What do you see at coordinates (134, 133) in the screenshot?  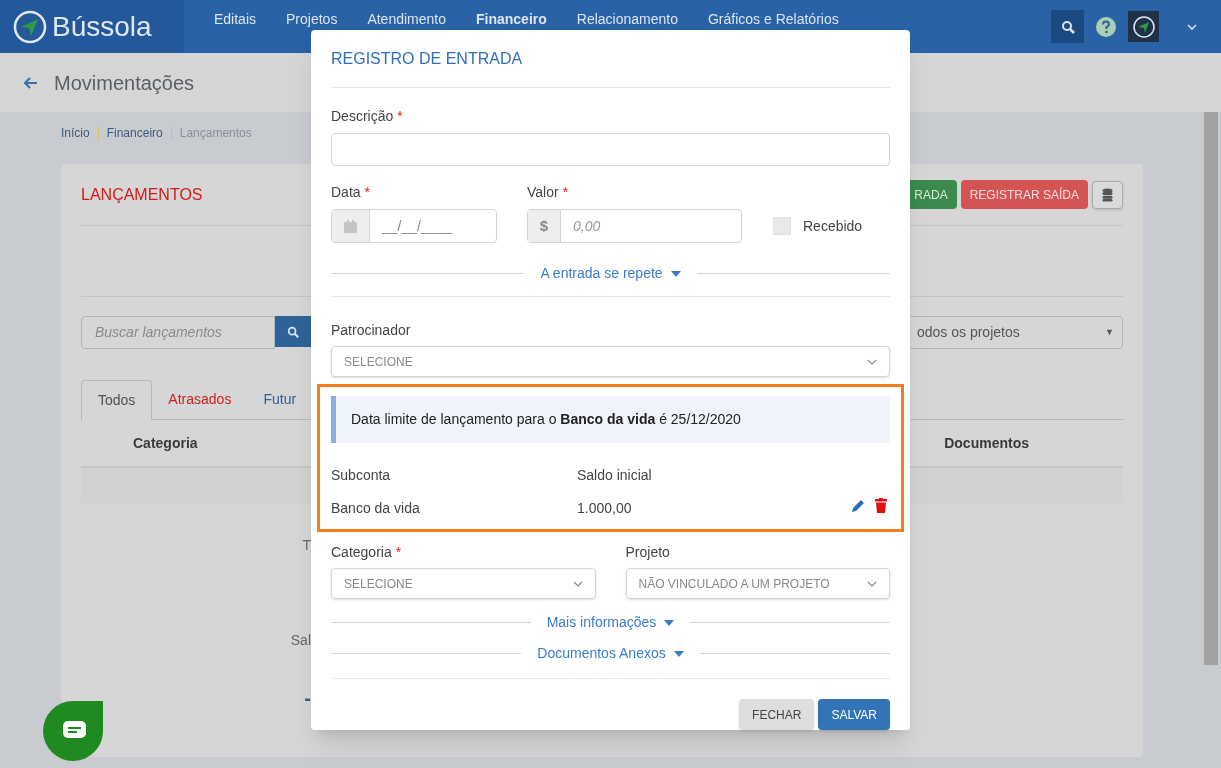 I see `breadcrumb-link: Financeiro` at bounding box center [134, 133].